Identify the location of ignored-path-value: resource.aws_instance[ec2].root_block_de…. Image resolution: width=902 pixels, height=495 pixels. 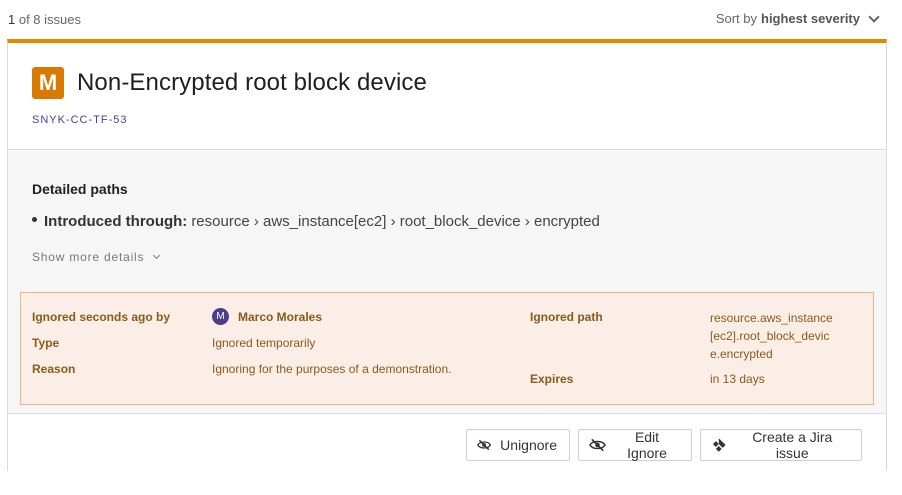
(771, 336).